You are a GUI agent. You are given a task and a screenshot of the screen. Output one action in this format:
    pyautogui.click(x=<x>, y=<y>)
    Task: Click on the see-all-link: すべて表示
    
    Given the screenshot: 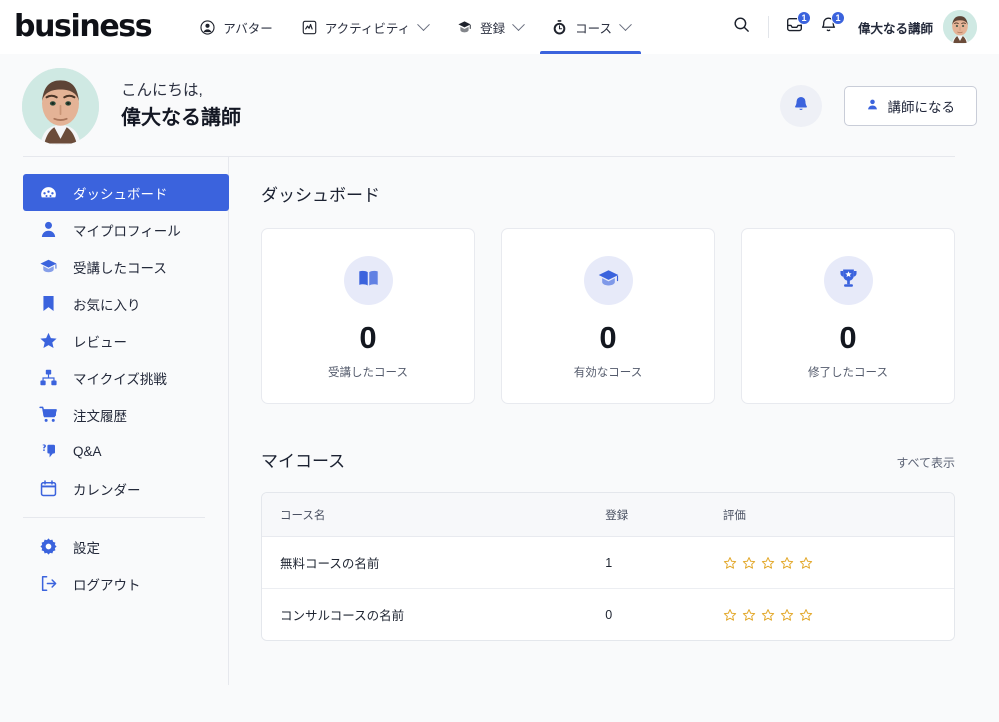 What is the action you would take?
    pyautogui.click(x=925, y=462)
    